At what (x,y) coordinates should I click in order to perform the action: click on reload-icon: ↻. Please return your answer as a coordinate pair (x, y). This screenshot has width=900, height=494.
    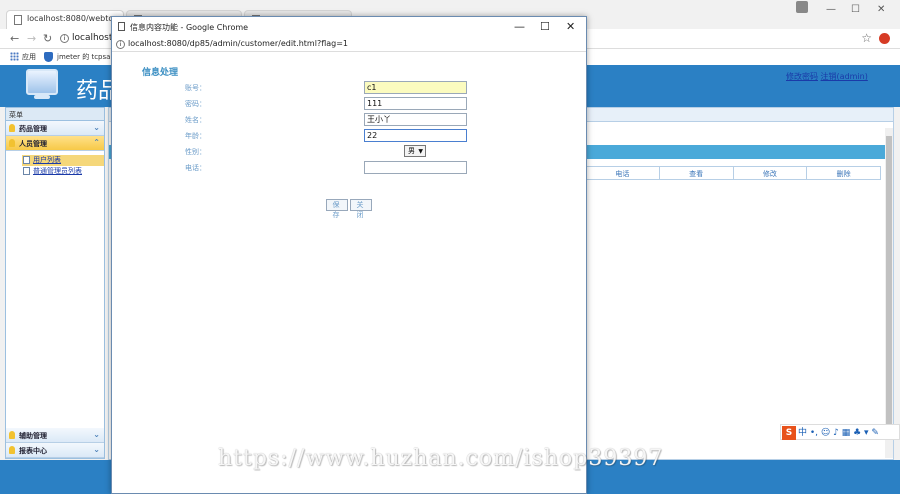
    Looking at the image, I should click on (47, 38).